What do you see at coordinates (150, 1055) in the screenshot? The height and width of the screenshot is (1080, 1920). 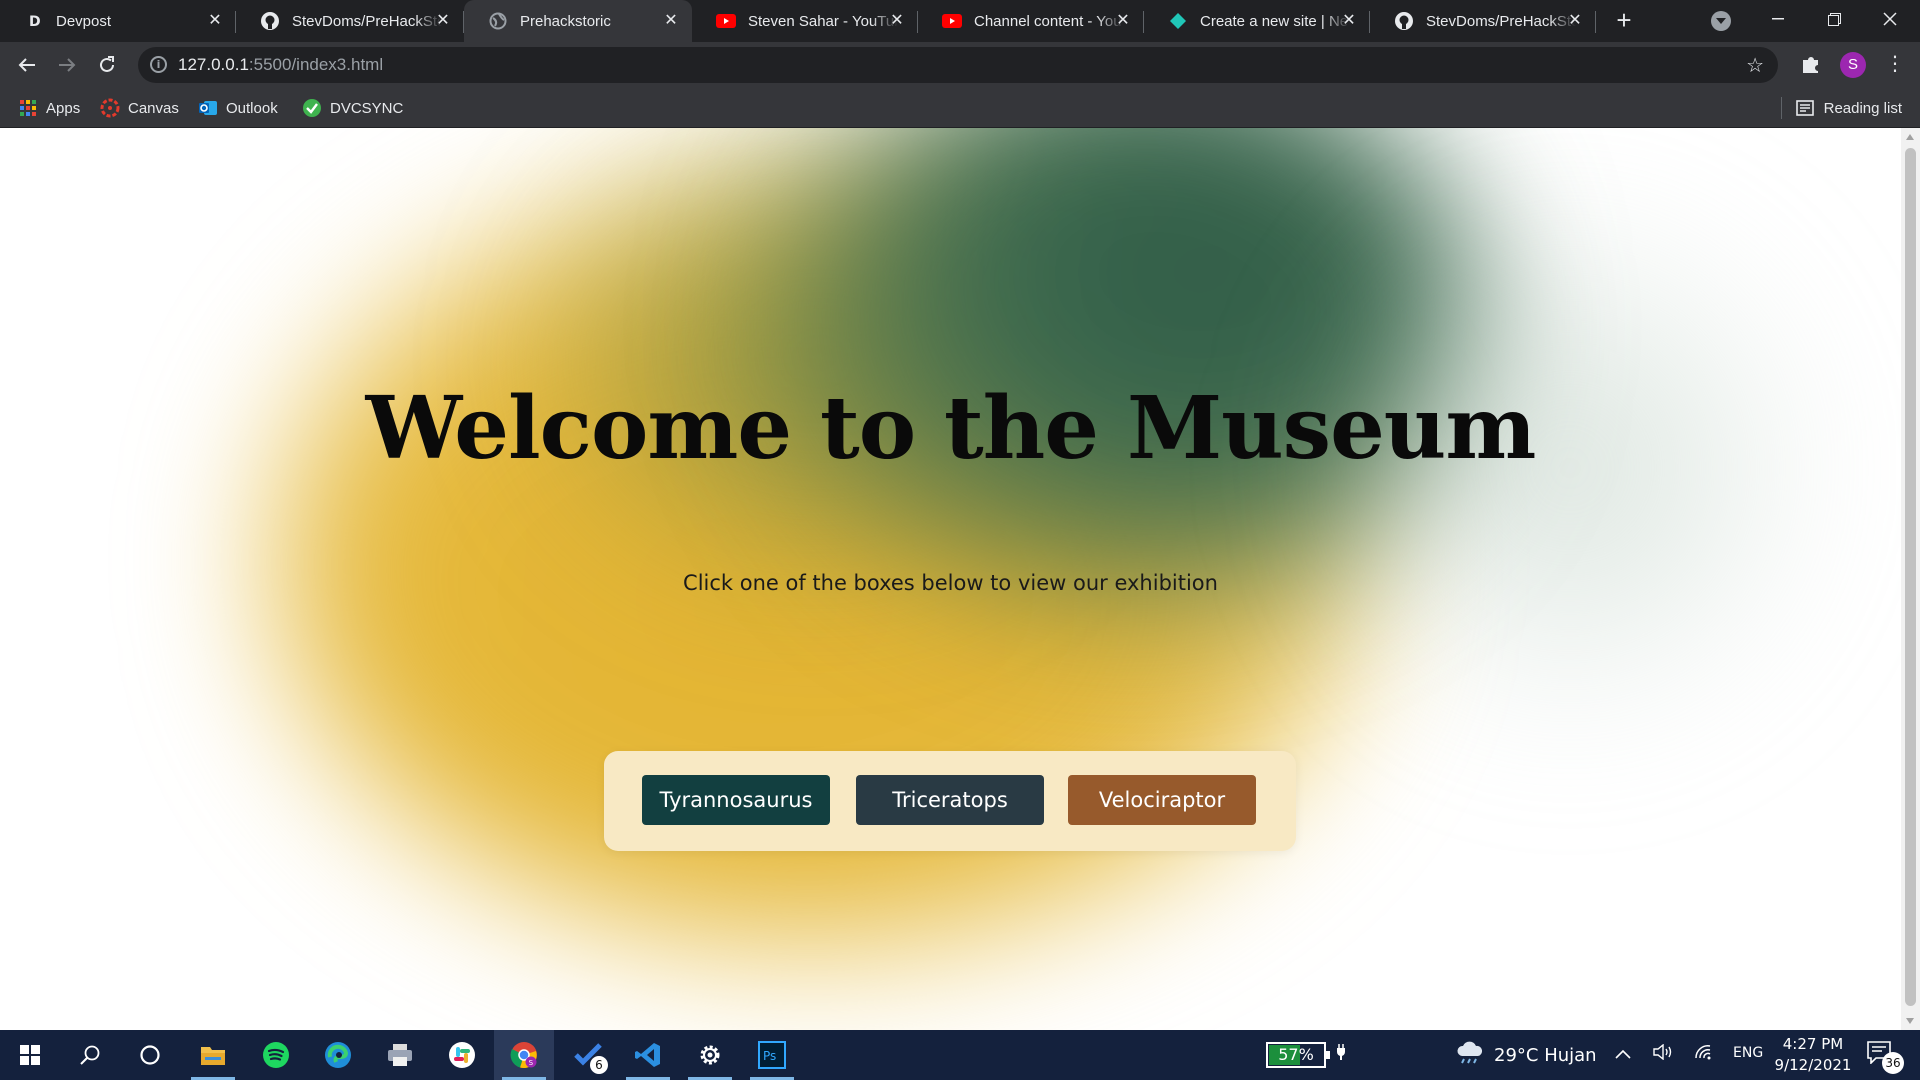 I see `task-view-icon` at bounding box center [150, 1055].